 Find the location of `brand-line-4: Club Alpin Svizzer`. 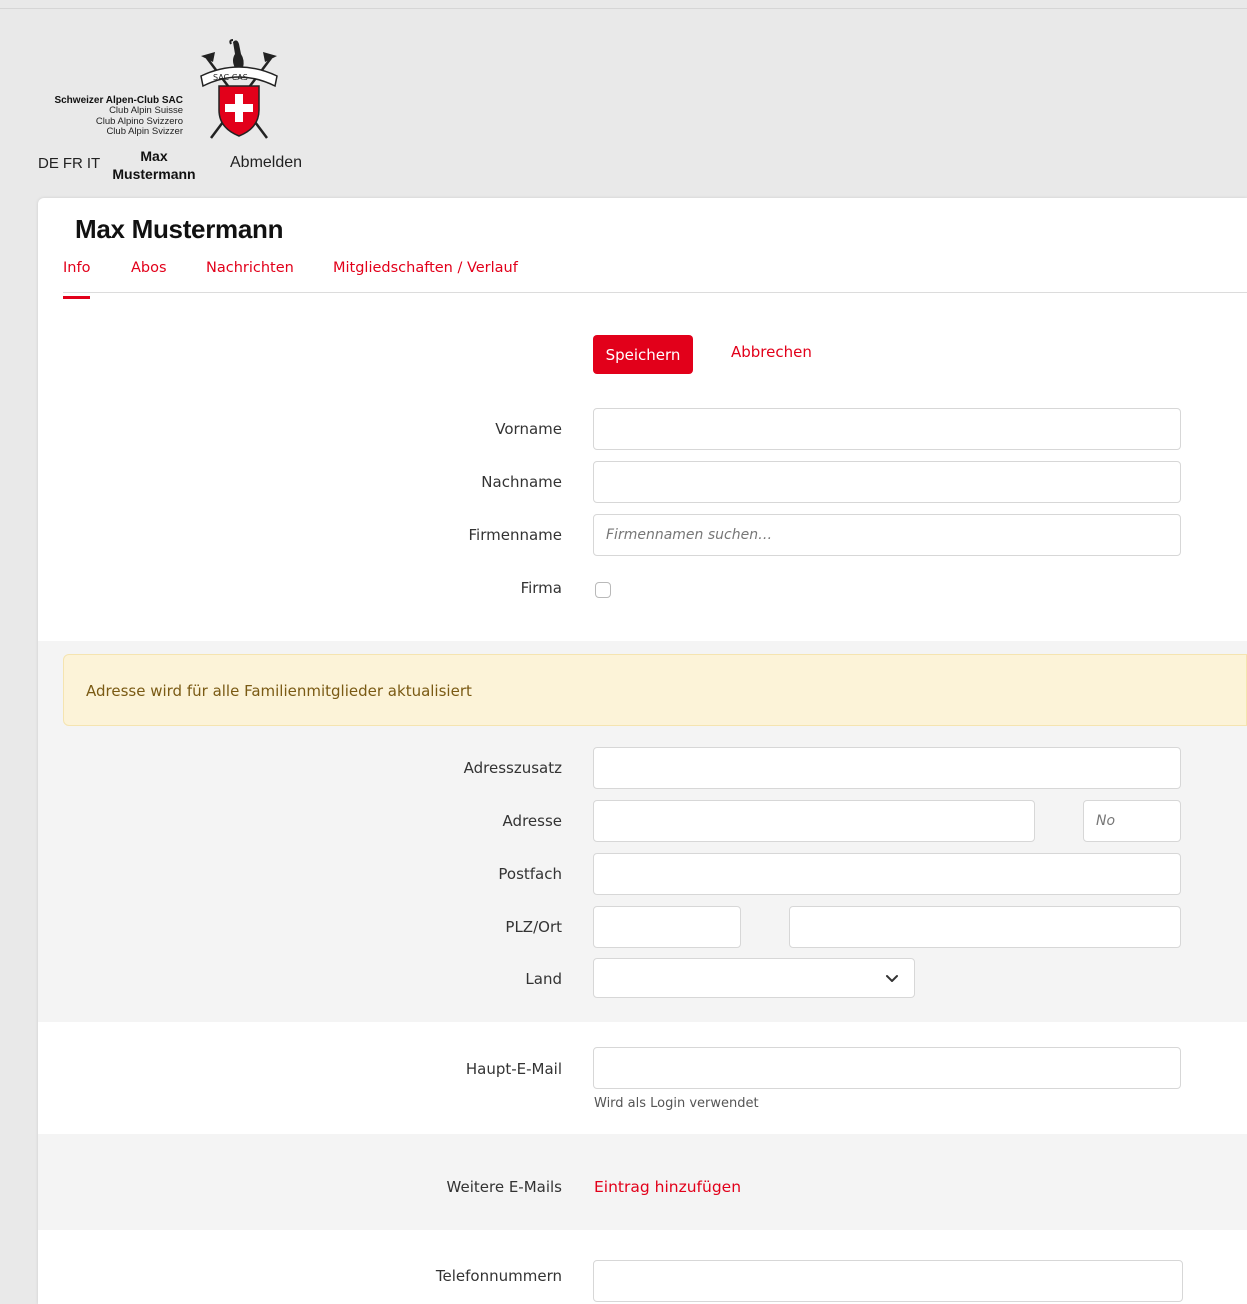

brand-line-4: Club Alpin Svizzer is located at coordinates (144, 131).